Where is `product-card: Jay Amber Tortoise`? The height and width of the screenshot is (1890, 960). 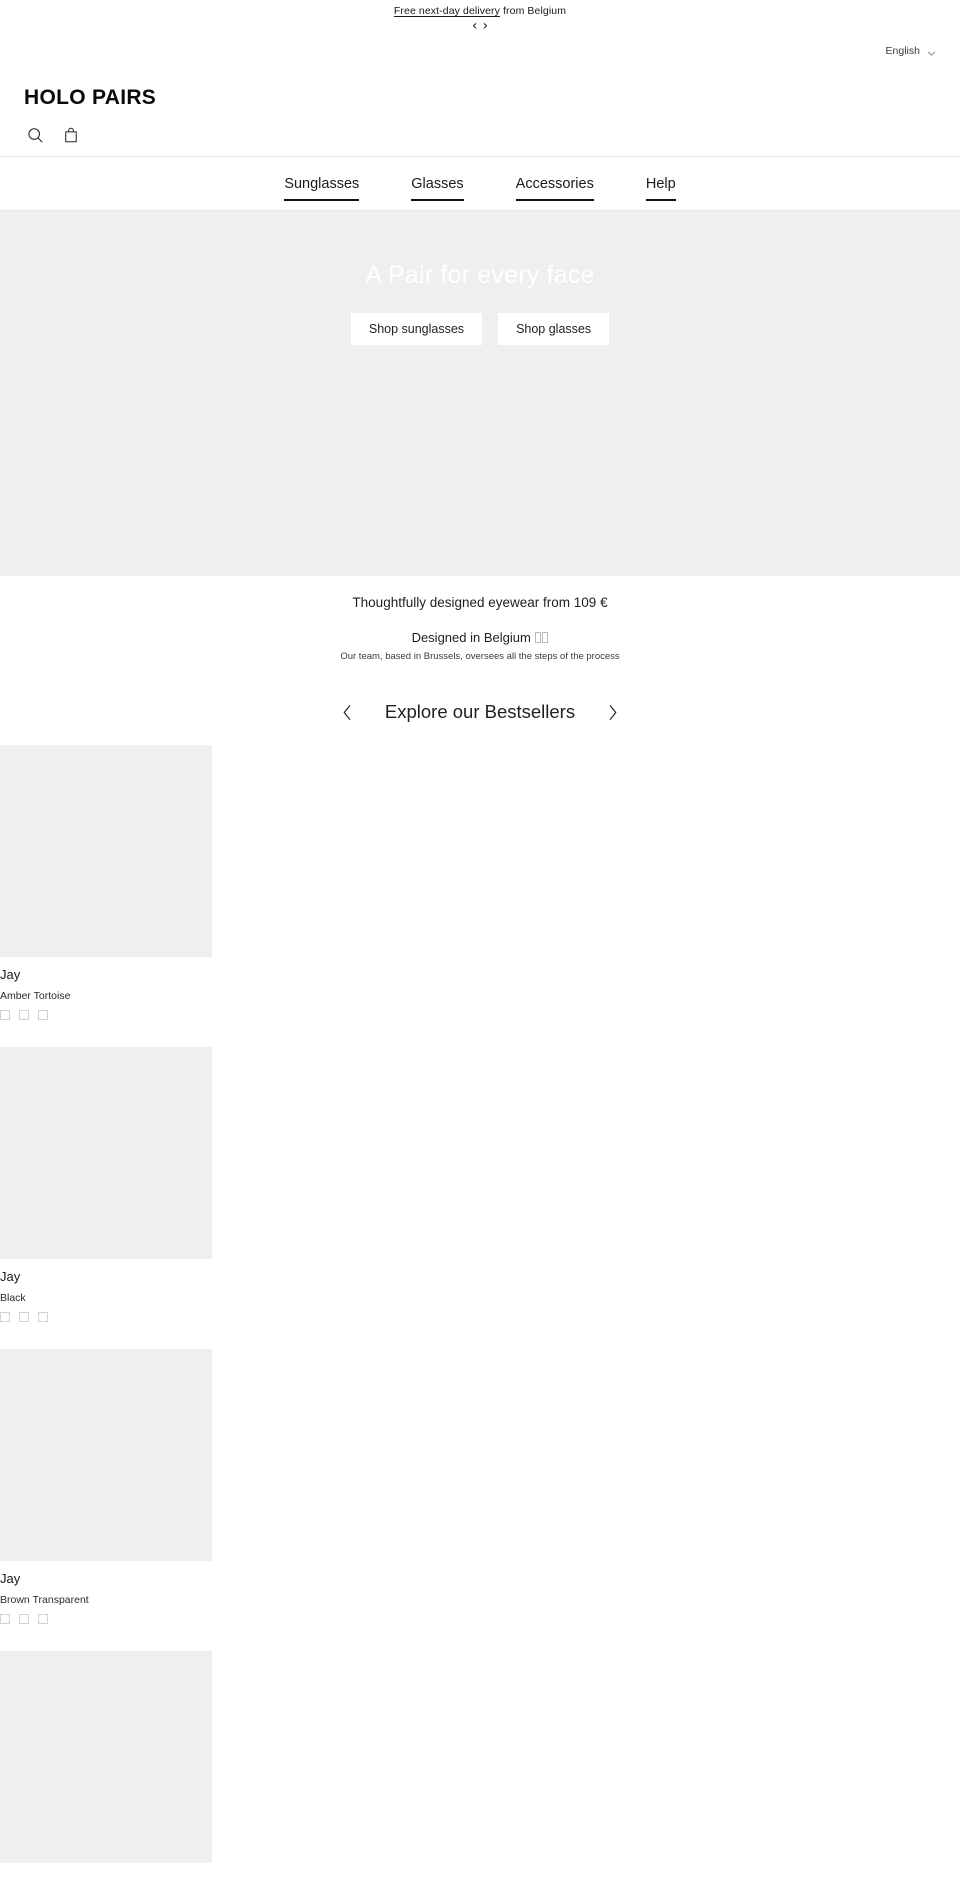 product-card: Jay Amber Tortoise is located at coordinates (106, 882).